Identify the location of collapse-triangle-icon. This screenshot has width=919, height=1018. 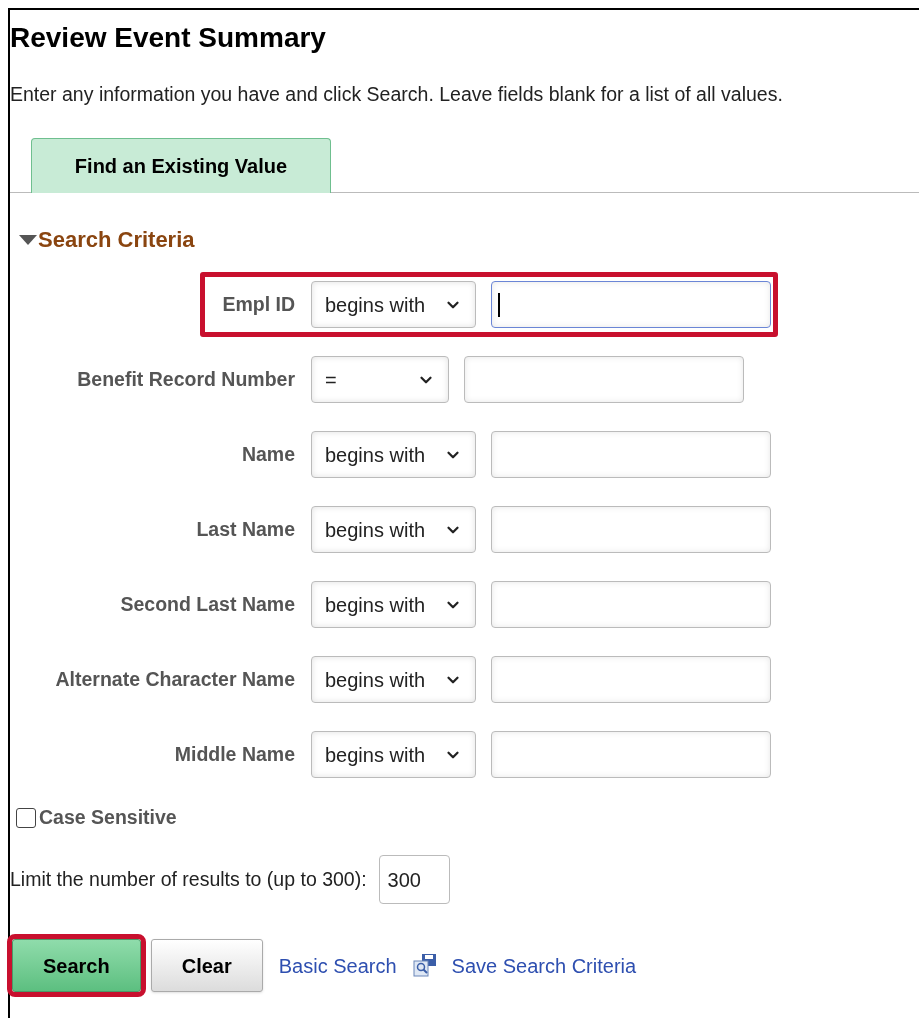
(28, 239).